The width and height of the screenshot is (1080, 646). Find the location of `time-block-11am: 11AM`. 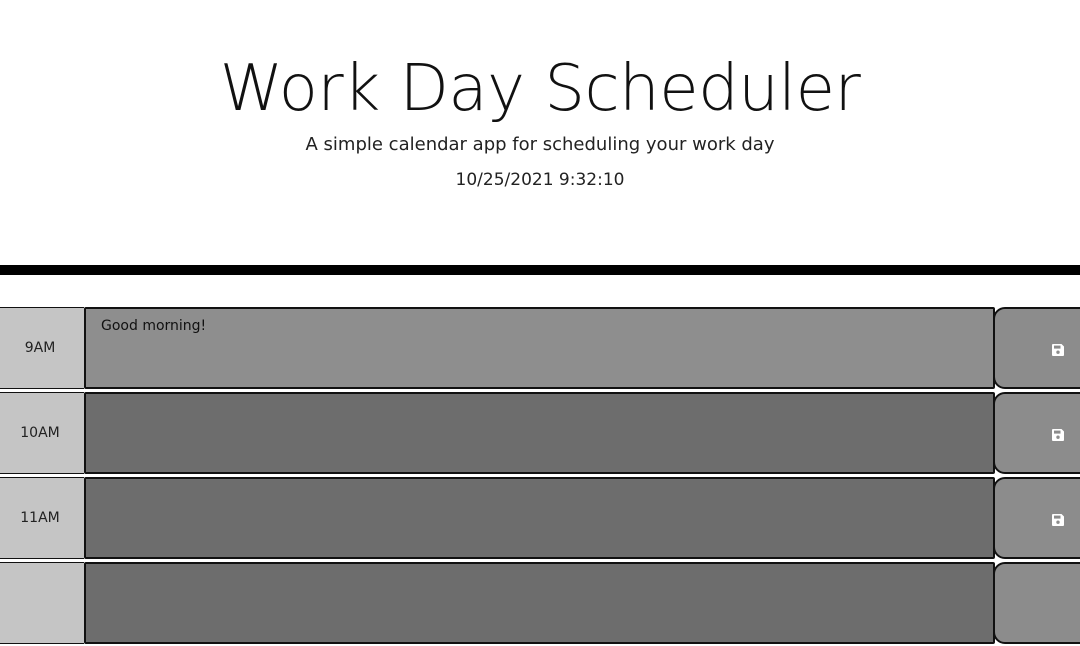

time-block-11am: 11AM is located at coordinates (540, 518).